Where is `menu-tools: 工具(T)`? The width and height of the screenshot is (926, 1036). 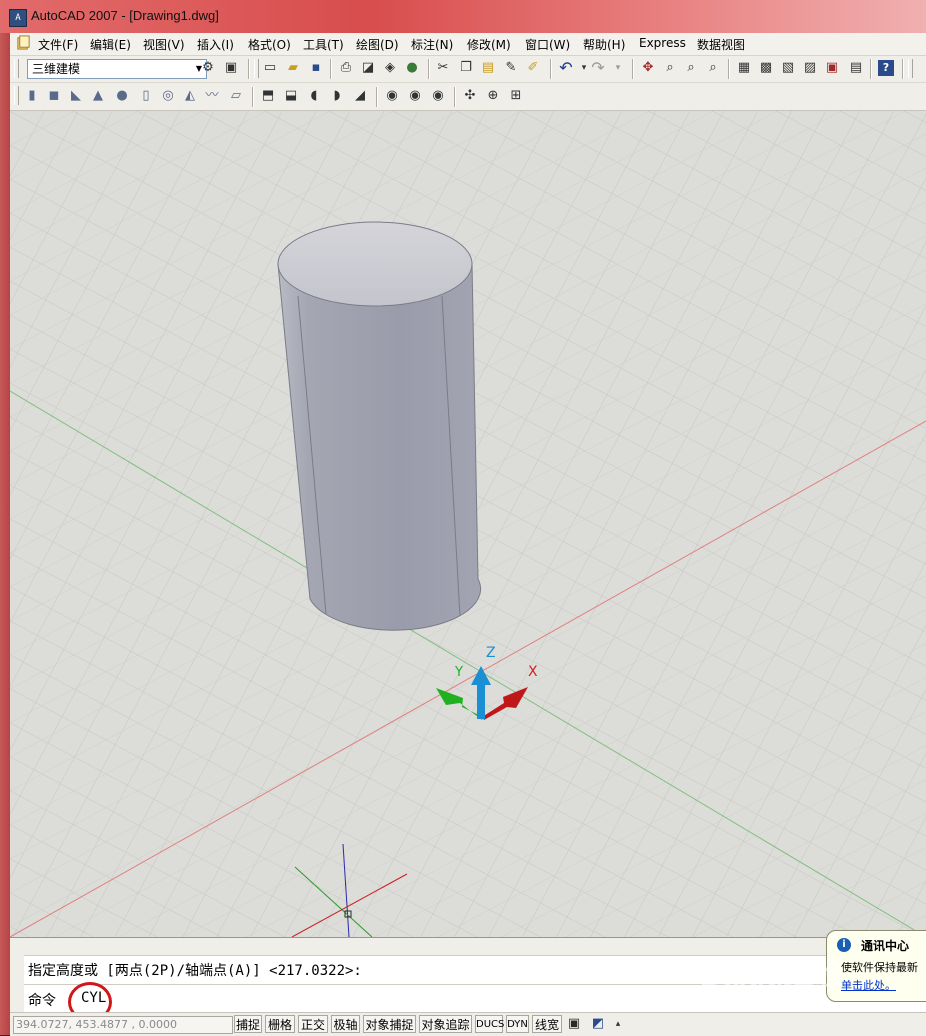 menu-tools: 工具(T) is located at coordinates (323, 44).